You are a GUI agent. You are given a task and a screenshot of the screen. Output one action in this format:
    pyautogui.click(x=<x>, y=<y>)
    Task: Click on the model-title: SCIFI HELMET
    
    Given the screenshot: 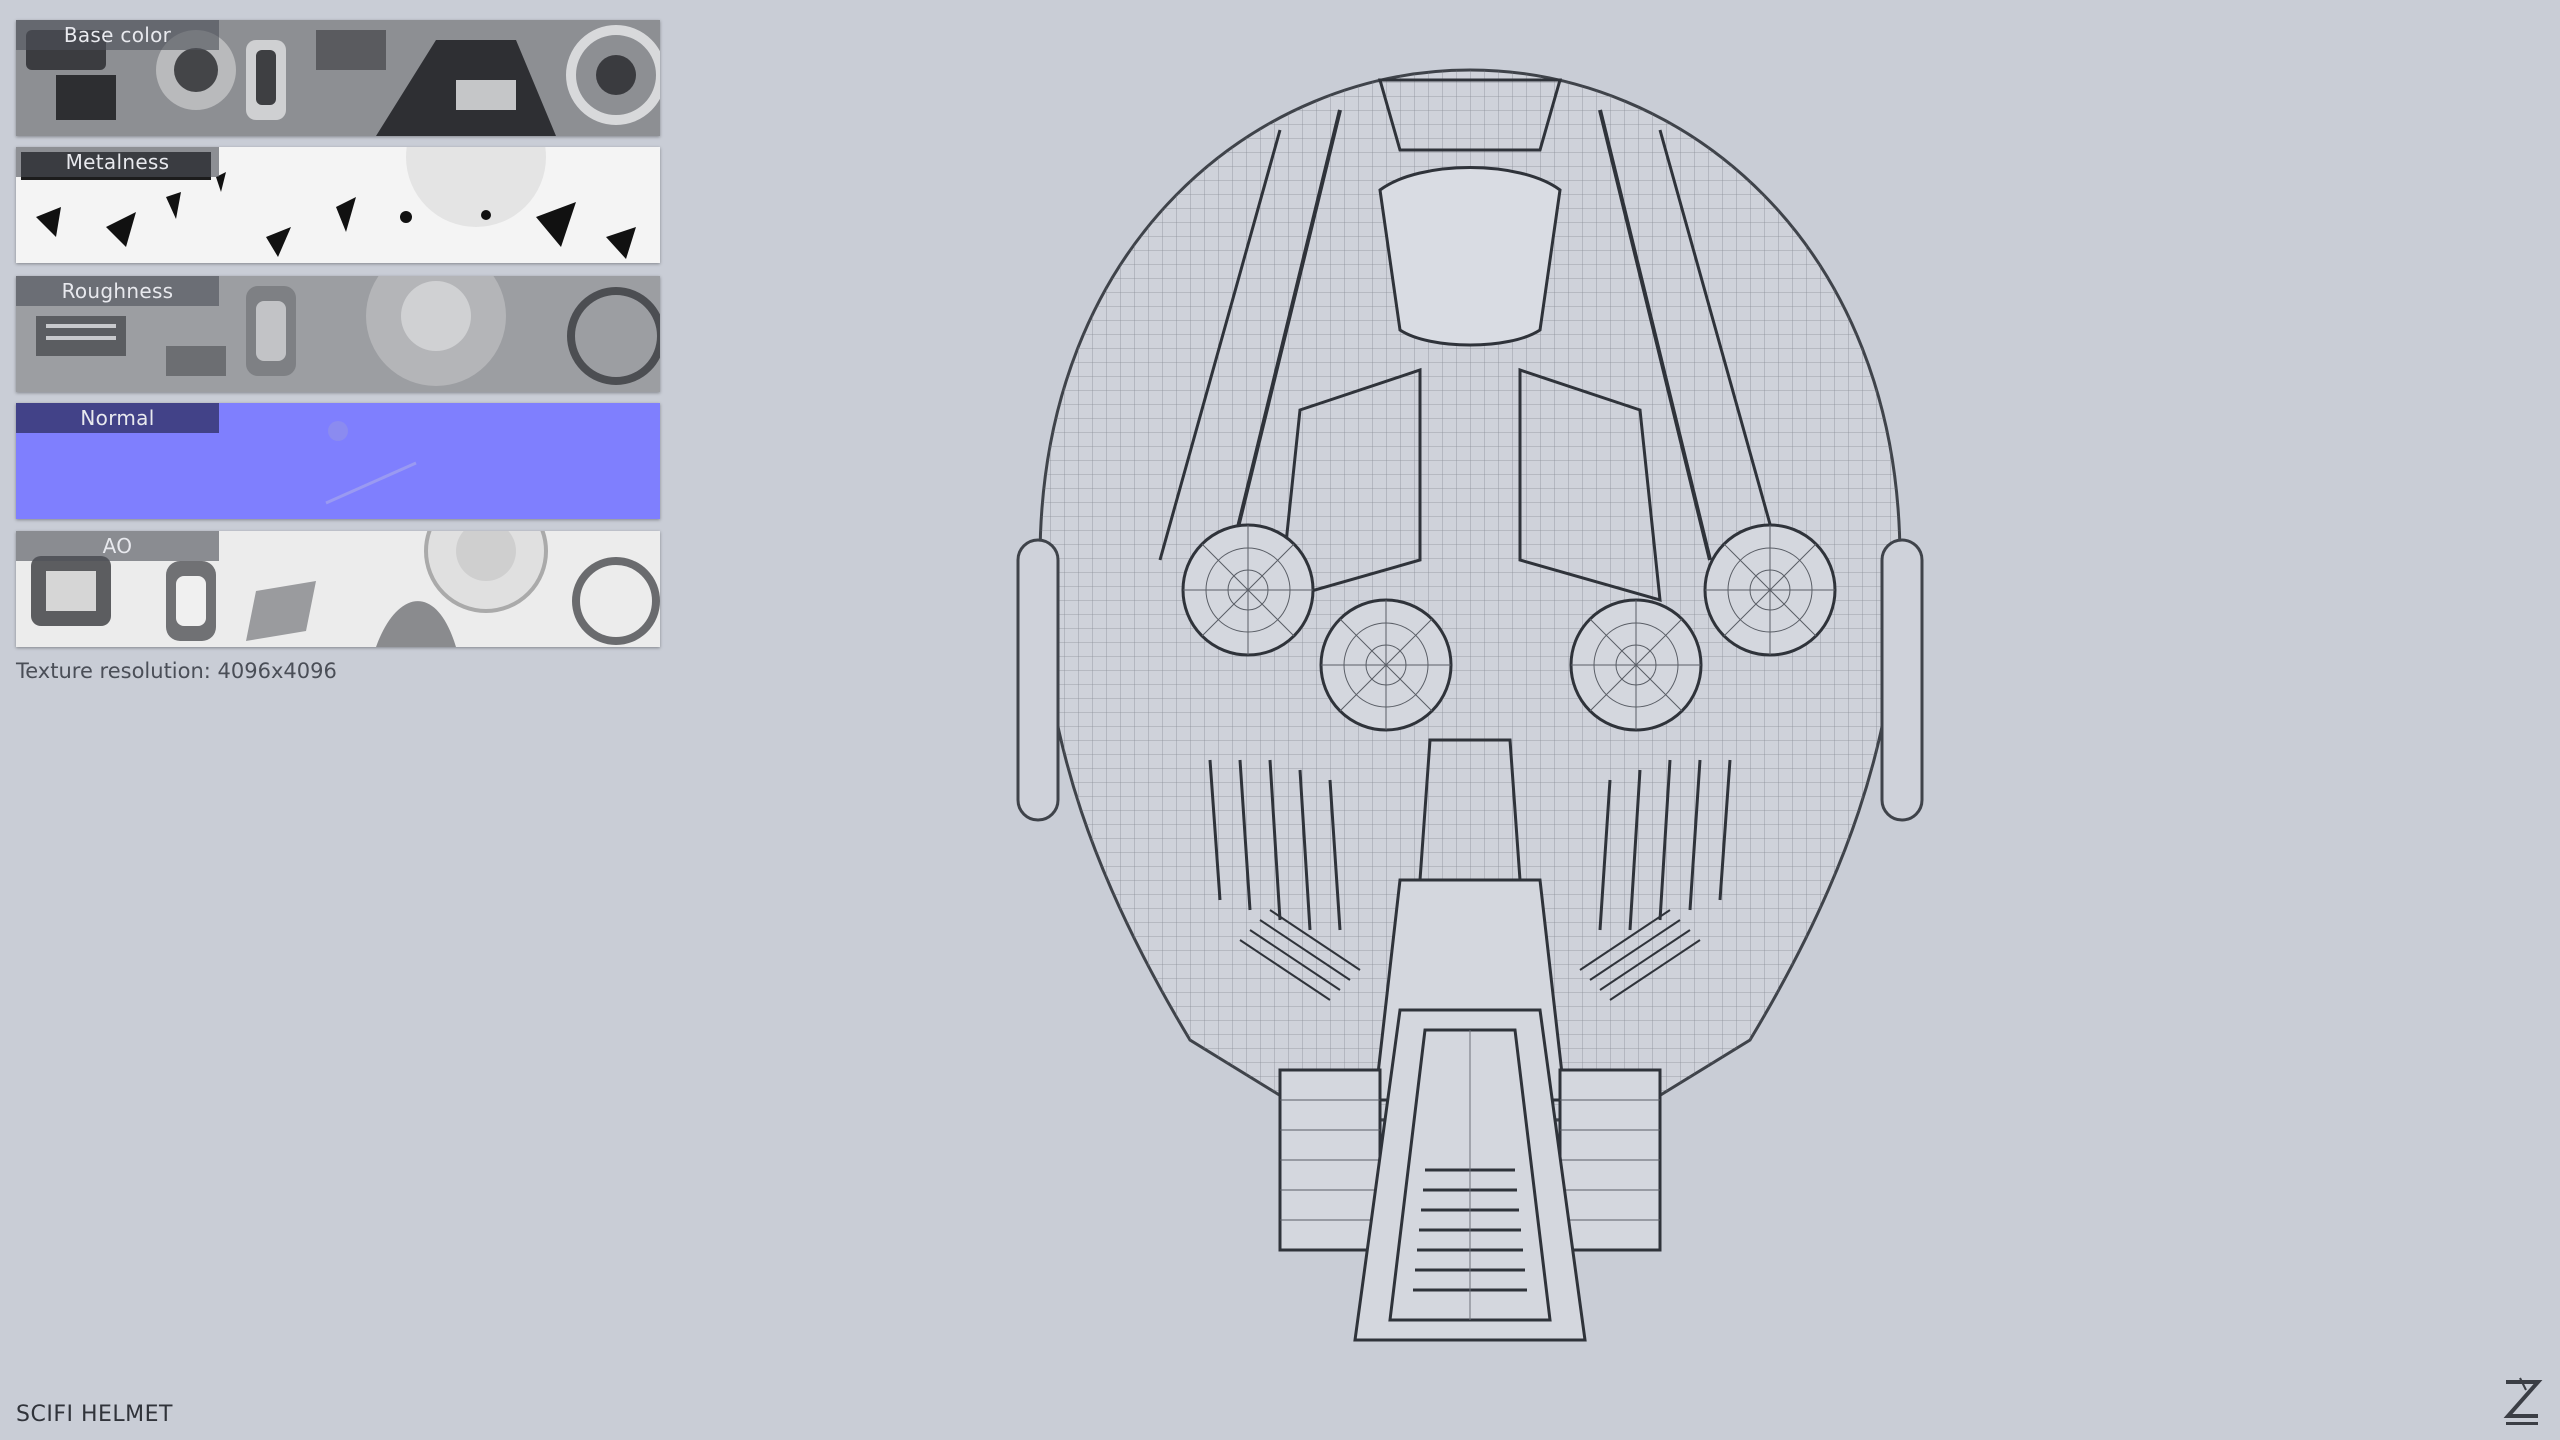 What is the action you would take?
    pyautogui.click(x=94, y=1414)
    